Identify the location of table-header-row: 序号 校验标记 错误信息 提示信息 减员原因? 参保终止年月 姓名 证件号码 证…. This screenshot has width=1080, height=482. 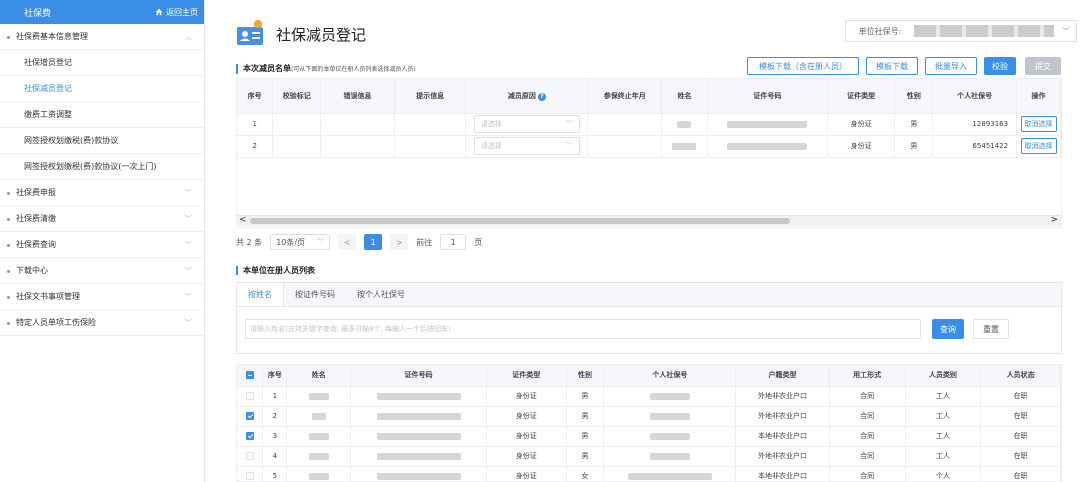
(649, 96).